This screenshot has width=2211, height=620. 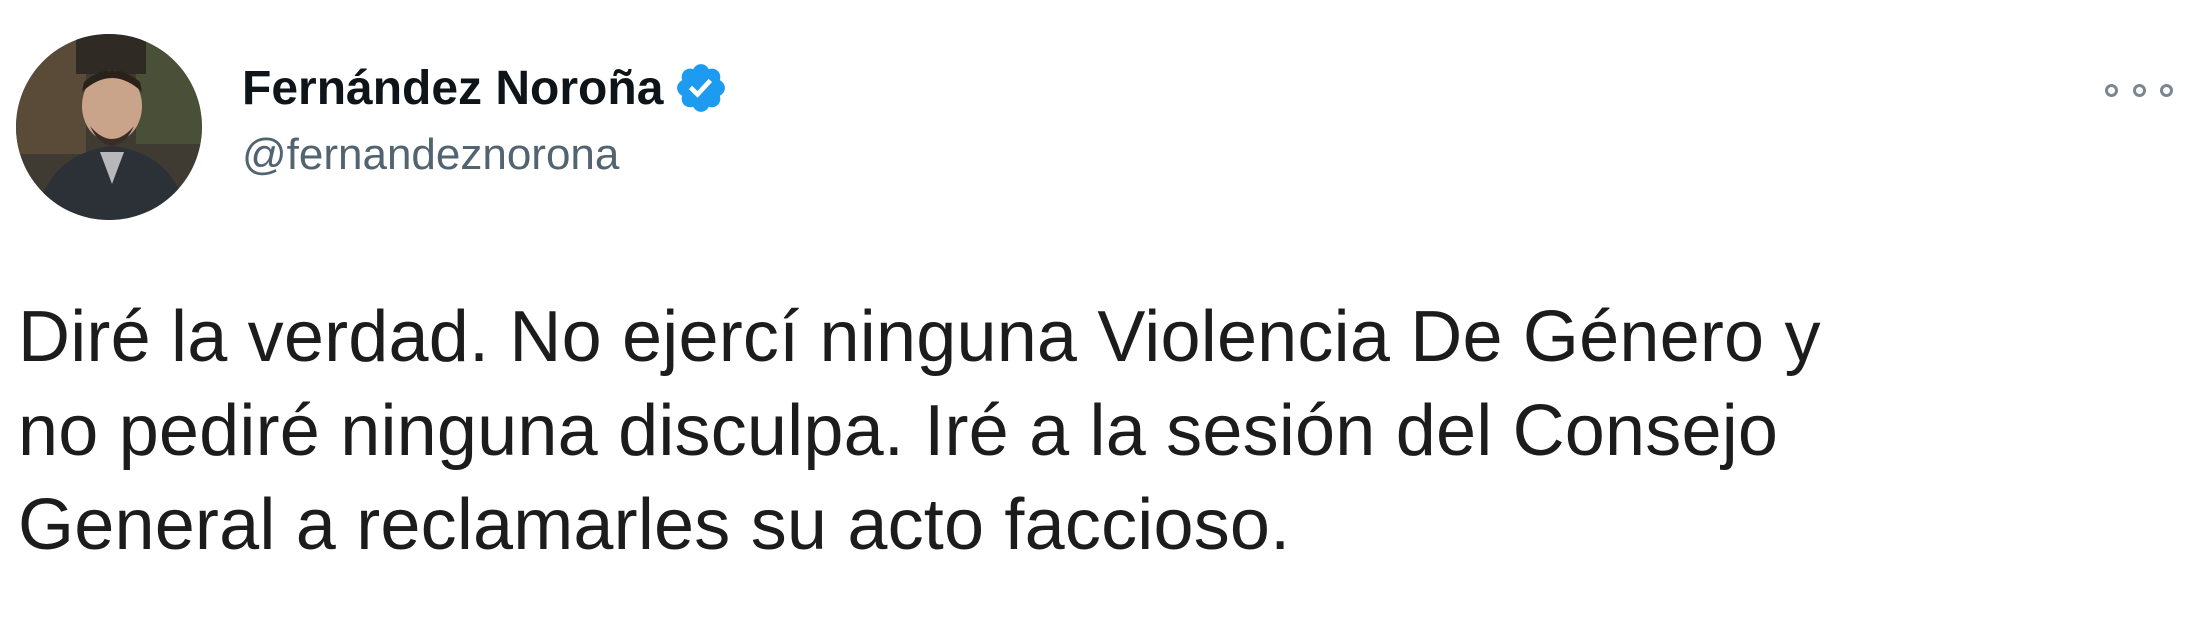 I want to click on verified-badge-icon, so click(x=701, y=88).